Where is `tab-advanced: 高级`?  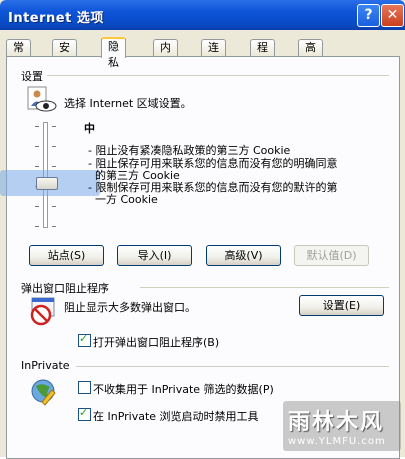 tab-advanced: 高级 is located at coordinates (310, 54).